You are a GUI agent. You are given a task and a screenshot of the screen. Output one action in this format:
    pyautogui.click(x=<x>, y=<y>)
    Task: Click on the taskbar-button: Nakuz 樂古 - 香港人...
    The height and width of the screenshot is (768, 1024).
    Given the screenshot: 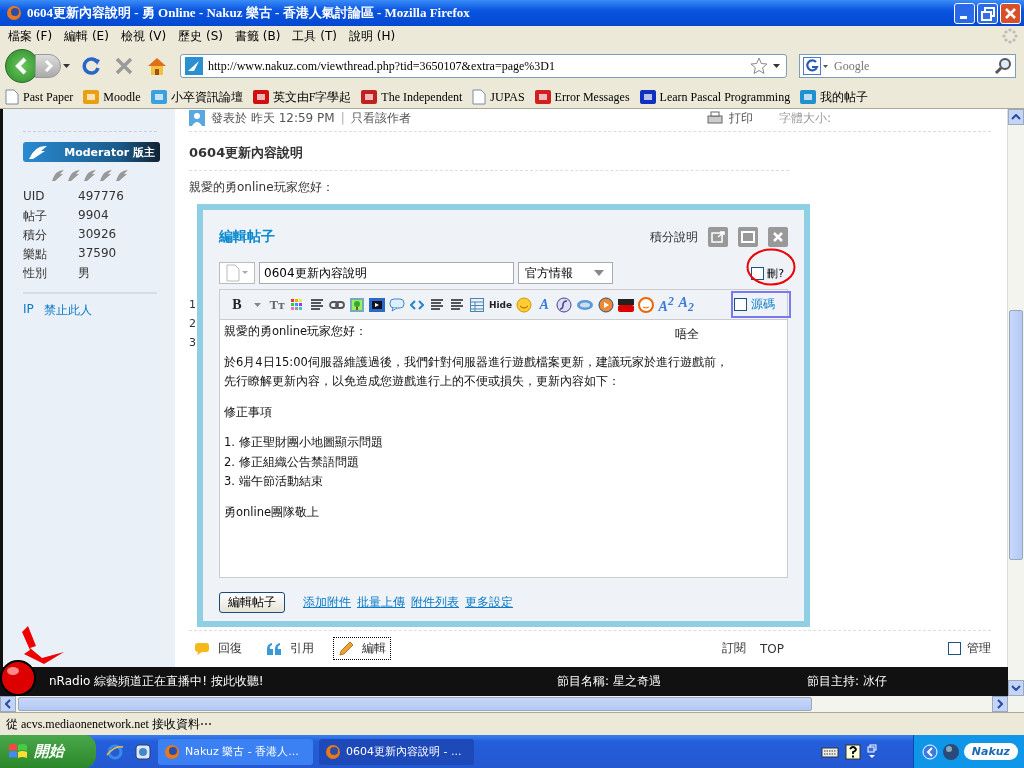 What is the action you would take?
    pyautogui.click(x=235, y=751)
    